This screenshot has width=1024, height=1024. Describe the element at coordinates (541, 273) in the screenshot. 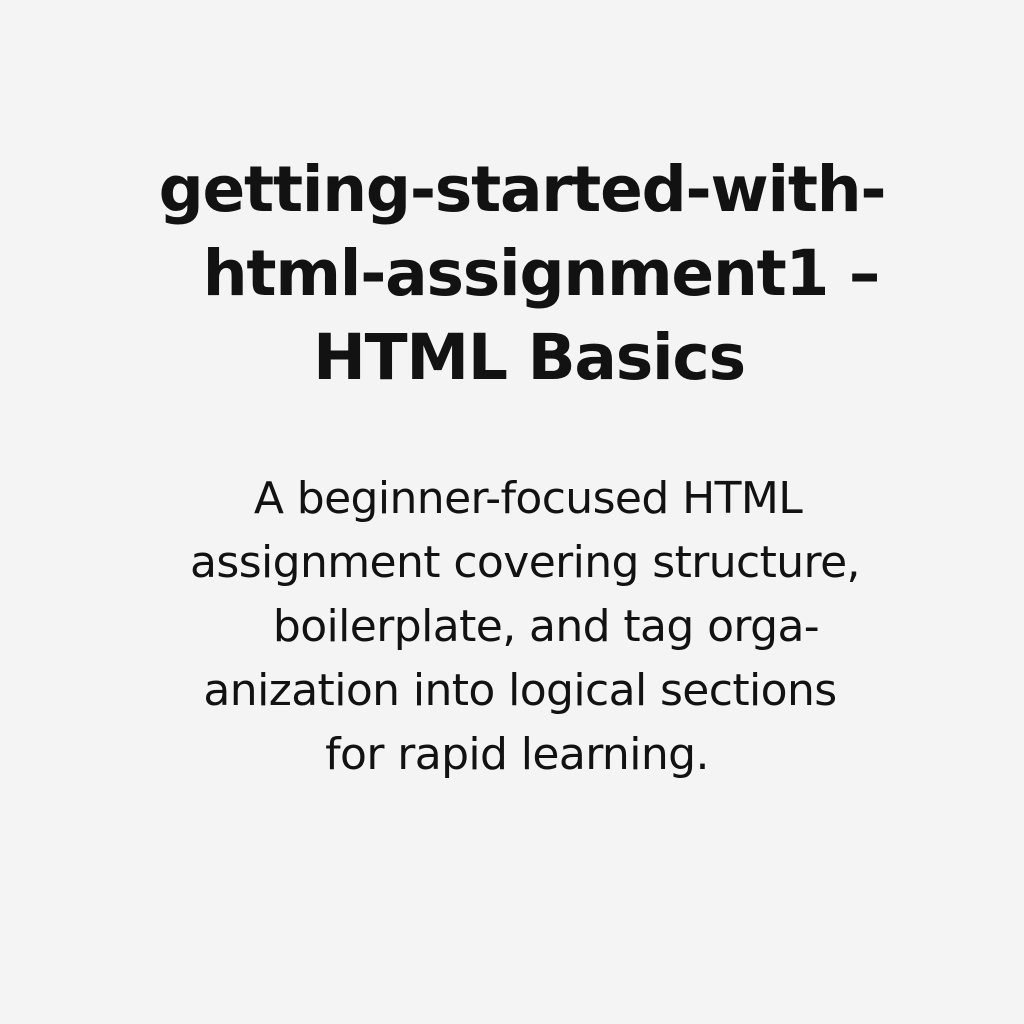

I see `title-line-2: html-assignment1 –` at that location.